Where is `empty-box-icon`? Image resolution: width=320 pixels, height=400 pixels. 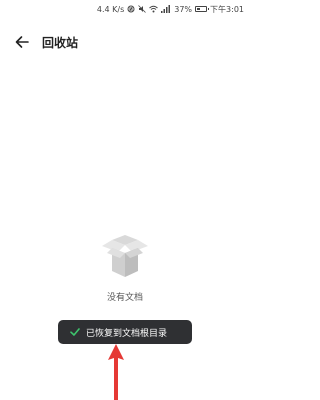 empty-box-icon is located at coordinates (125, 256).